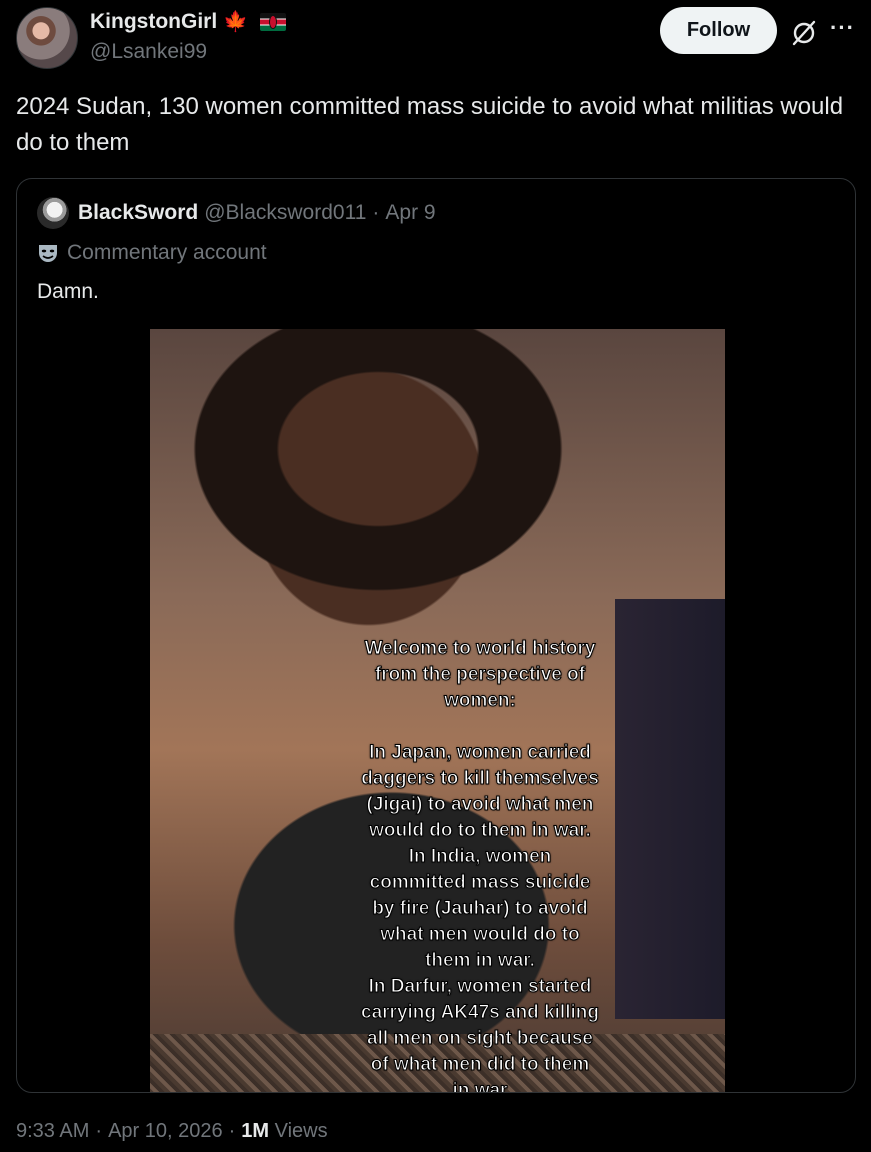 The image size is (871, 1152). Describe the element at coordinates (842, 28) in the screenshot. I see `more-options-icon: ···` at that location.